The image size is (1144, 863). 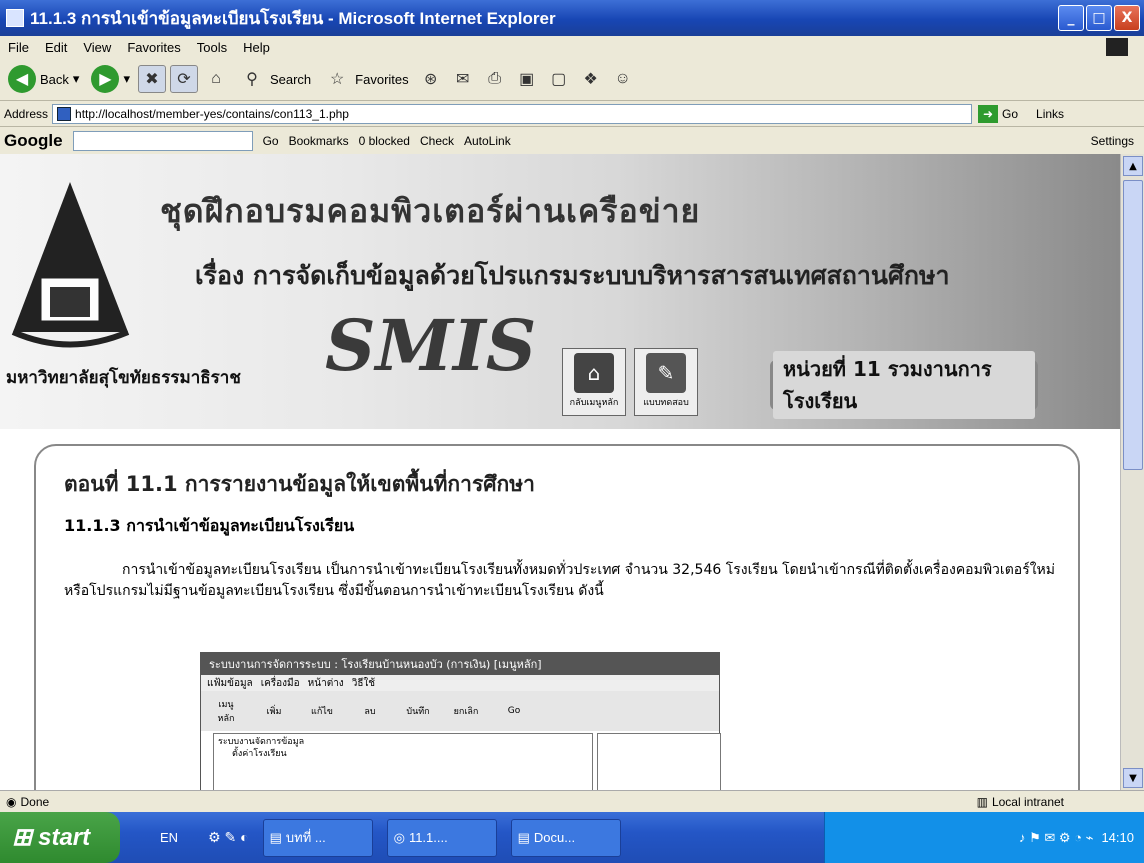 I want to click on research-icon: ❖, so click(x=591, y=79).